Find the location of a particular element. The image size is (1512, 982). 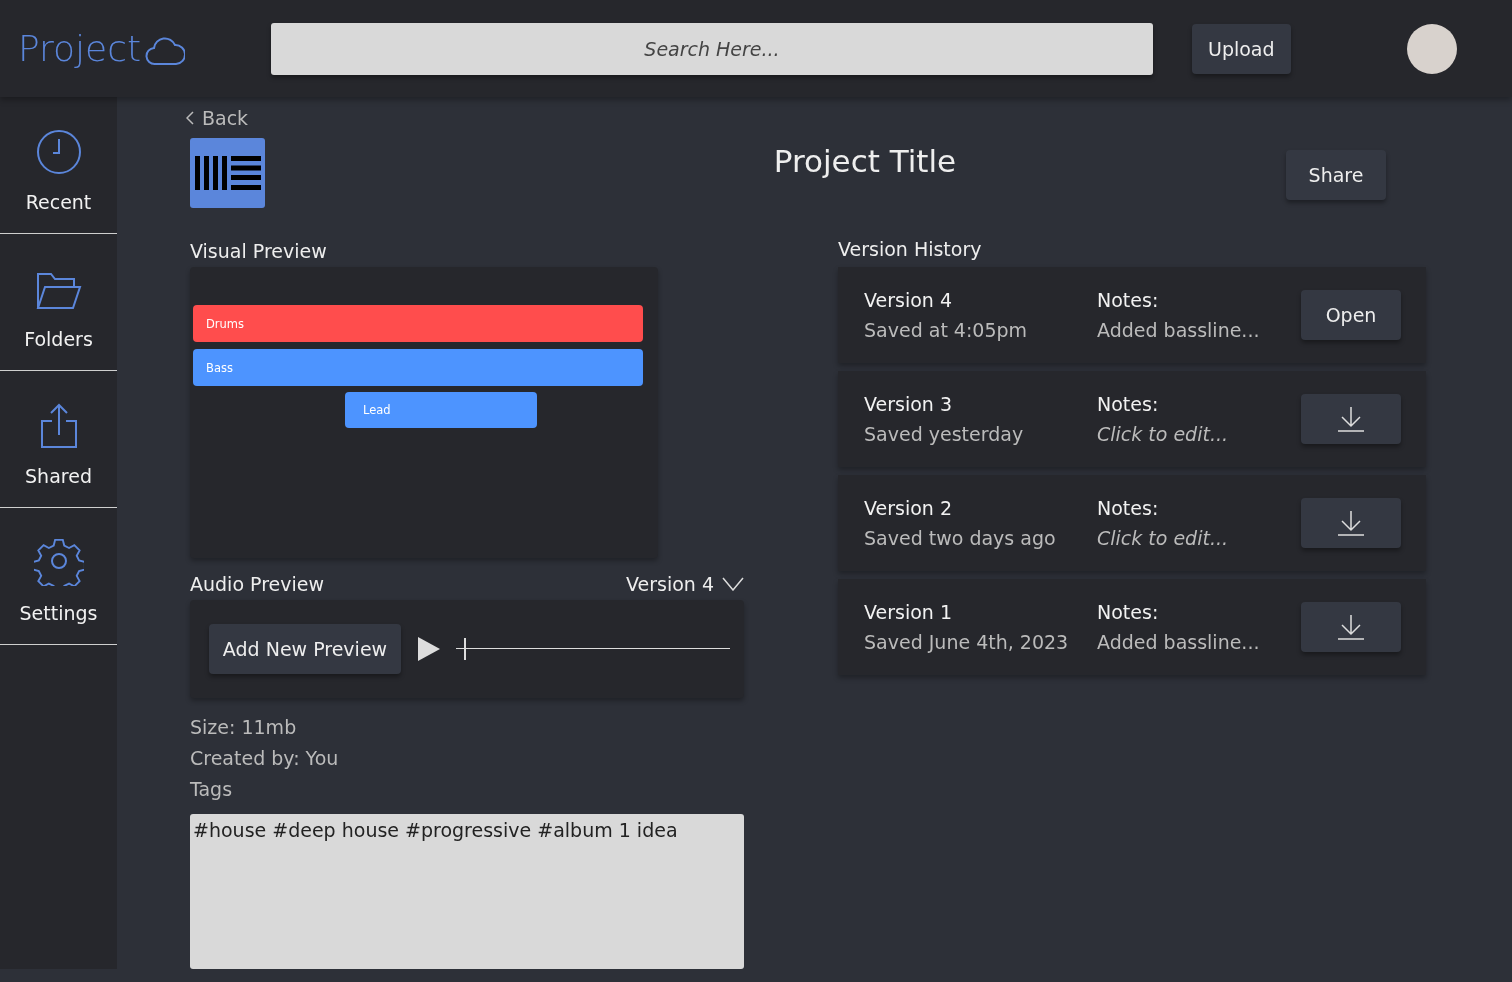

saved-time: Saved yesterday is located at coordinates (944, 434).